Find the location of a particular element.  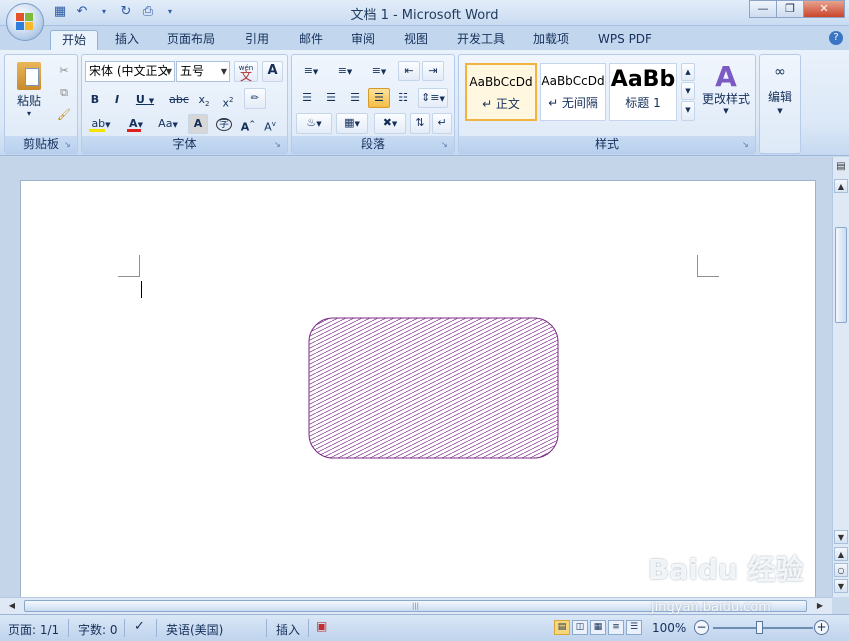

scroll-down-icon: ▼ is located at coordinates (841, 537).